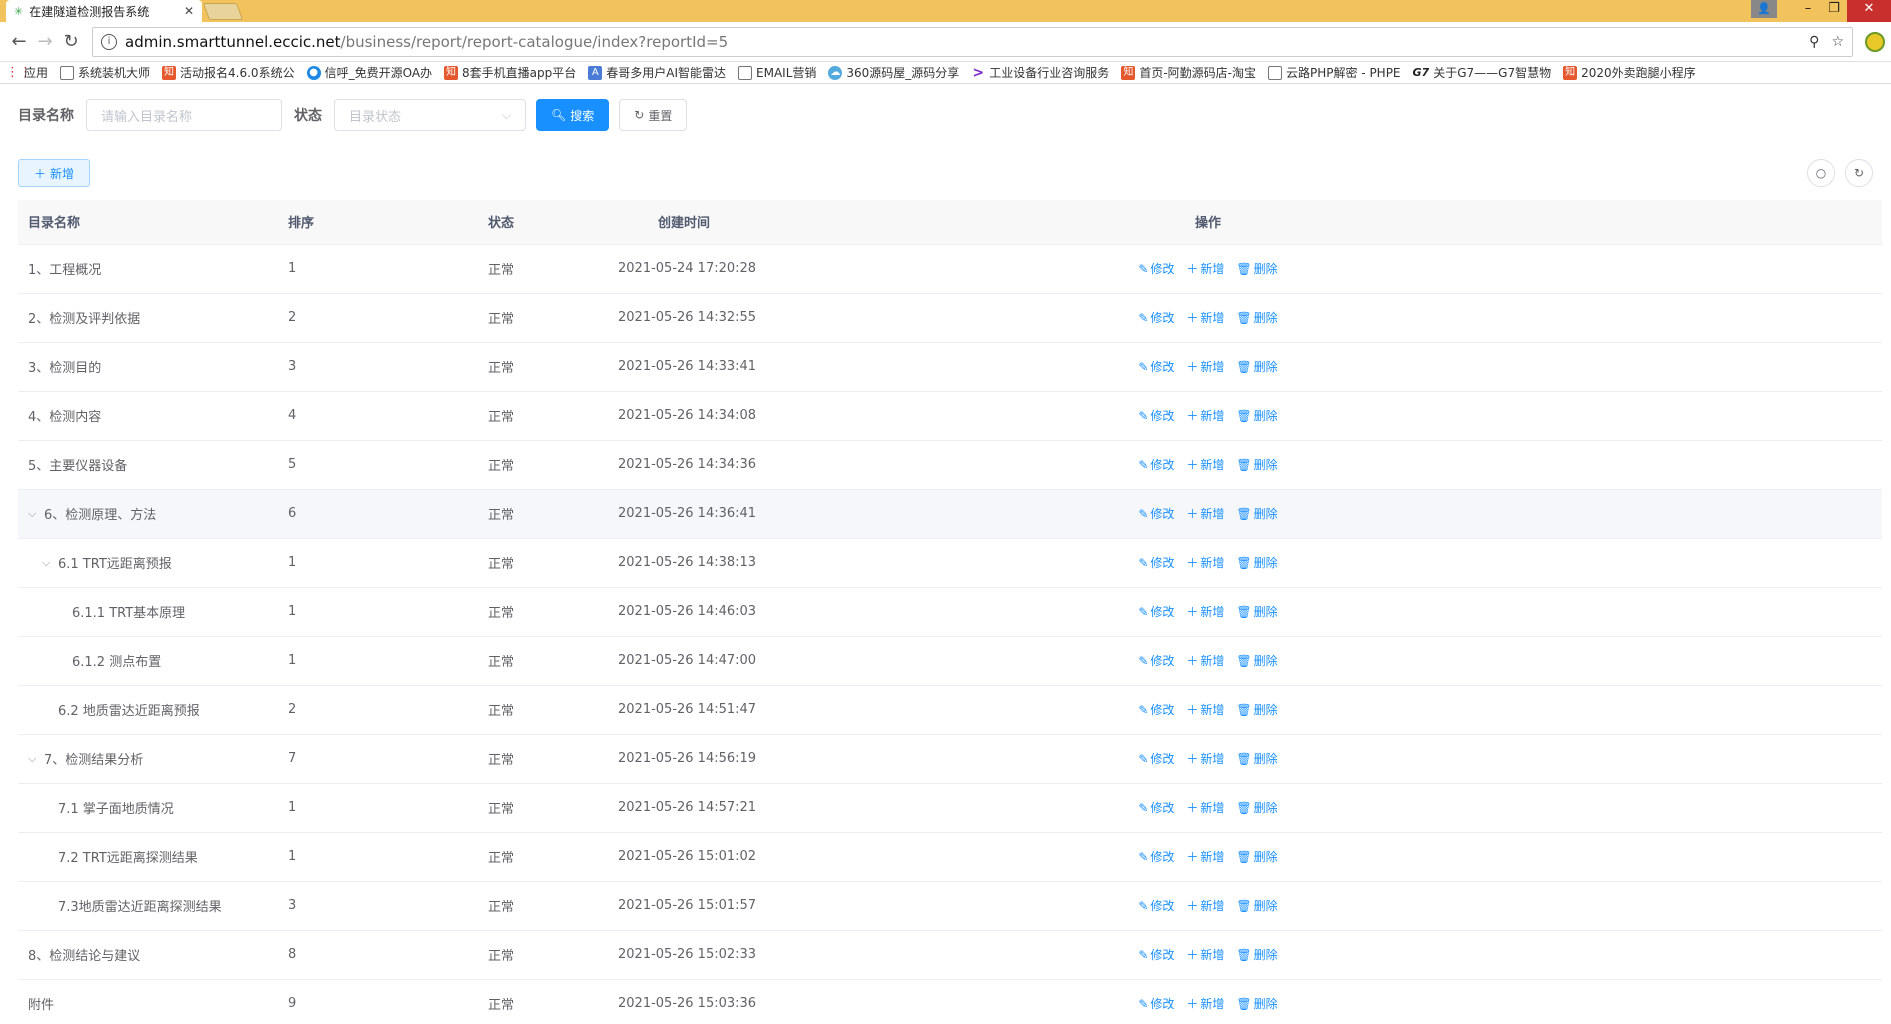  What do you see at coordinates (1875, 41) in the screenshot?
I see `extension-icon` at bounding box center [1875, 41].